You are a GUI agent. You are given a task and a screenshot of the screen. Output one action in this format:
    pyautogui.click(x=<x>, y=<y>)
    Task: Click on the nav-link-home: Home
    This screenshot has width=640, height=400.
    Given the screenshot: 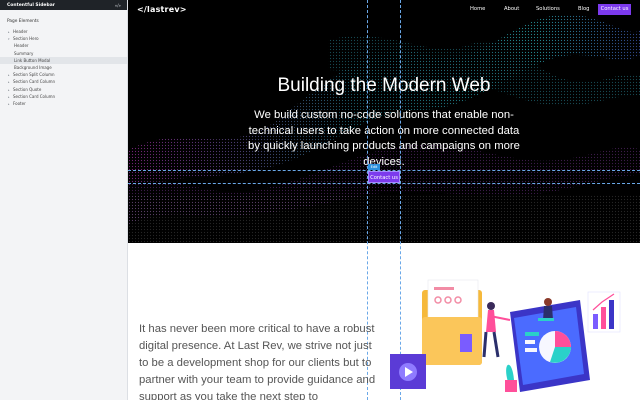 What is the action you would take?
    pyautogui.click(x=477, y=9)
    